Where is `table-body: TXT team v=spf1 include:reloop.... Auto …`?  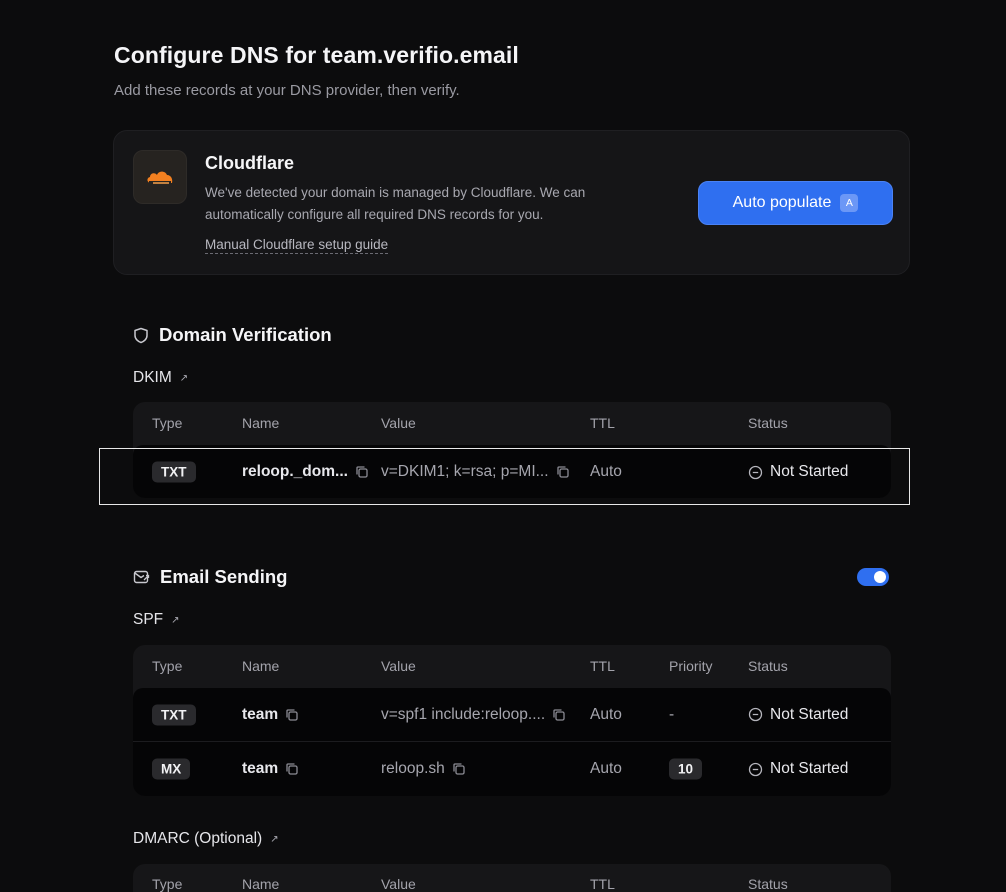 table-body: TXT team v=spf1 include:reloop.... Auto … is located at coordinates (512, 742).